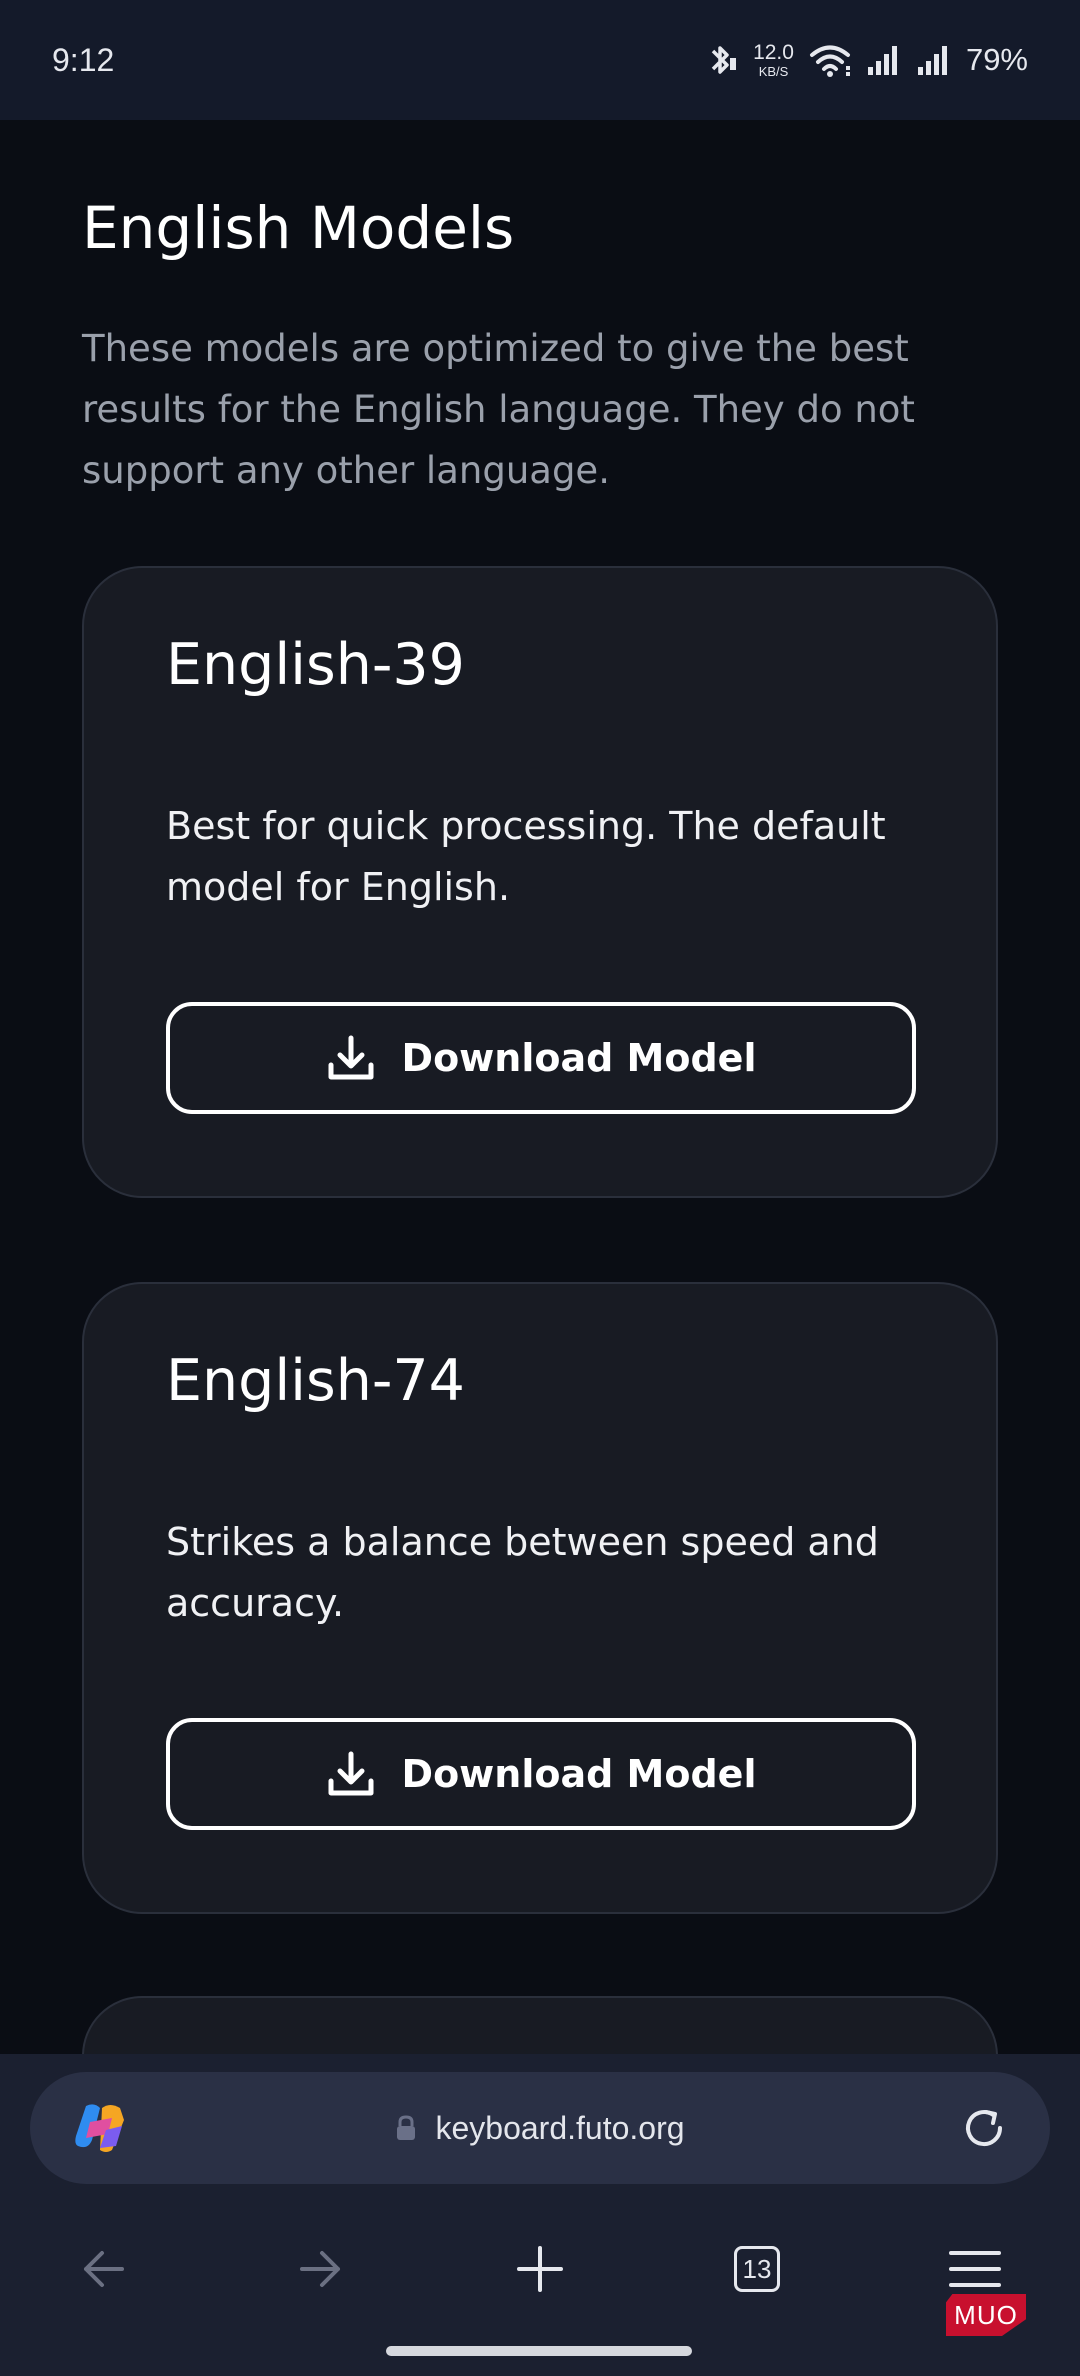 The height and width of the screenshot is (2376, 1080). I want to click on bluetooth-icon, so click(724, 60).